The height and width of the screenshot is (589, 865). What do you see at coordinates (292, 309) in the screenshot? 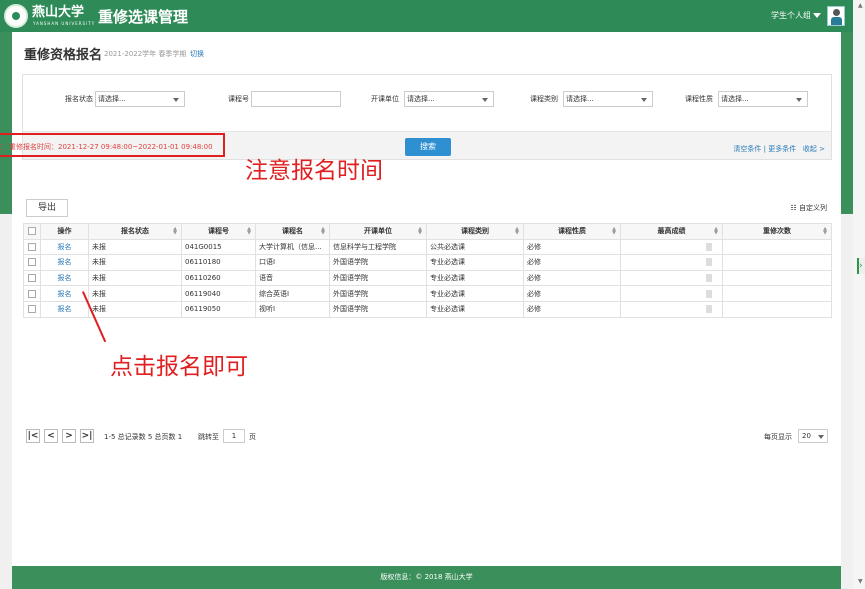
I see `course-name-cell: 视听Ⅰ` at bounding box center [292, 309].